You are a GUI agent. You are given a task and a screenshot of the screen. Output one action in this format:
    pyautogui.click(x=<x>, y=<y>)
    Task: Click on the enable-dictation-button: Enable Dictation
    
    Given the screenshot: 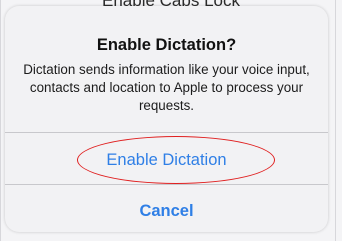 What is the action you would take?
    pyautogui.click(x=166, y=160)
    